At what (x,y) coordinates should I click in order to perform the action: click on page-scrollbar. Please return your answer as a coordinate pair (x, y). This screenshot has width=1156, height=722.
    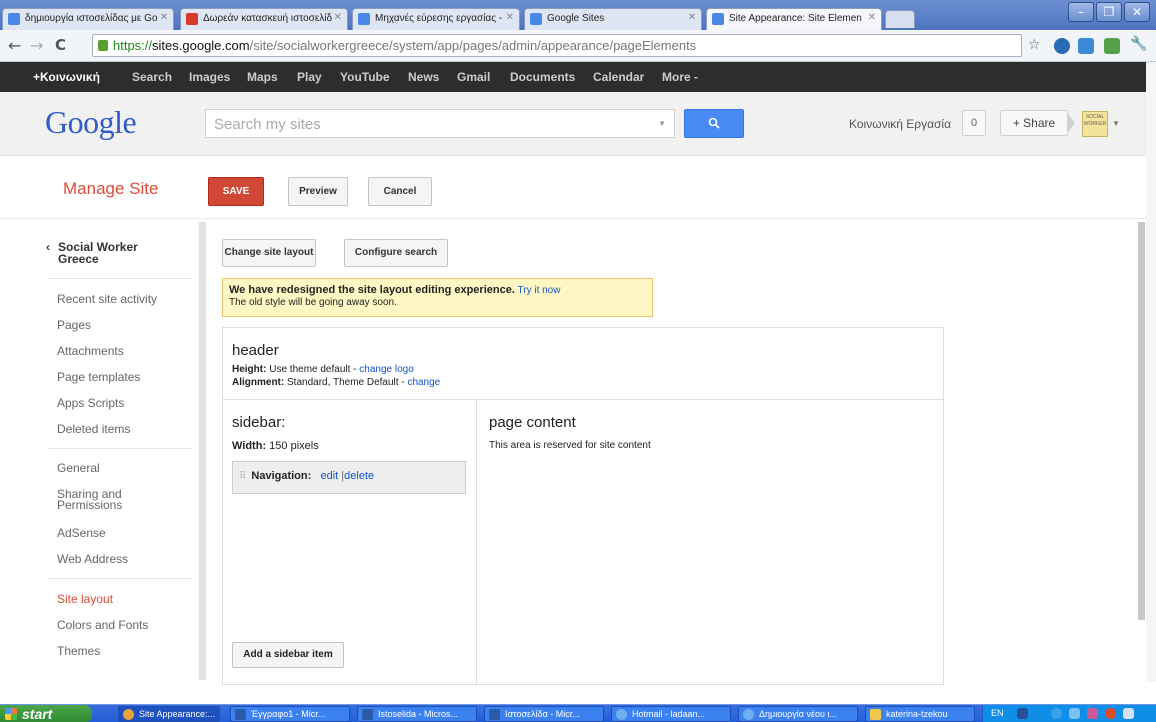
    Looking at the image, I should click on (1151, 372).